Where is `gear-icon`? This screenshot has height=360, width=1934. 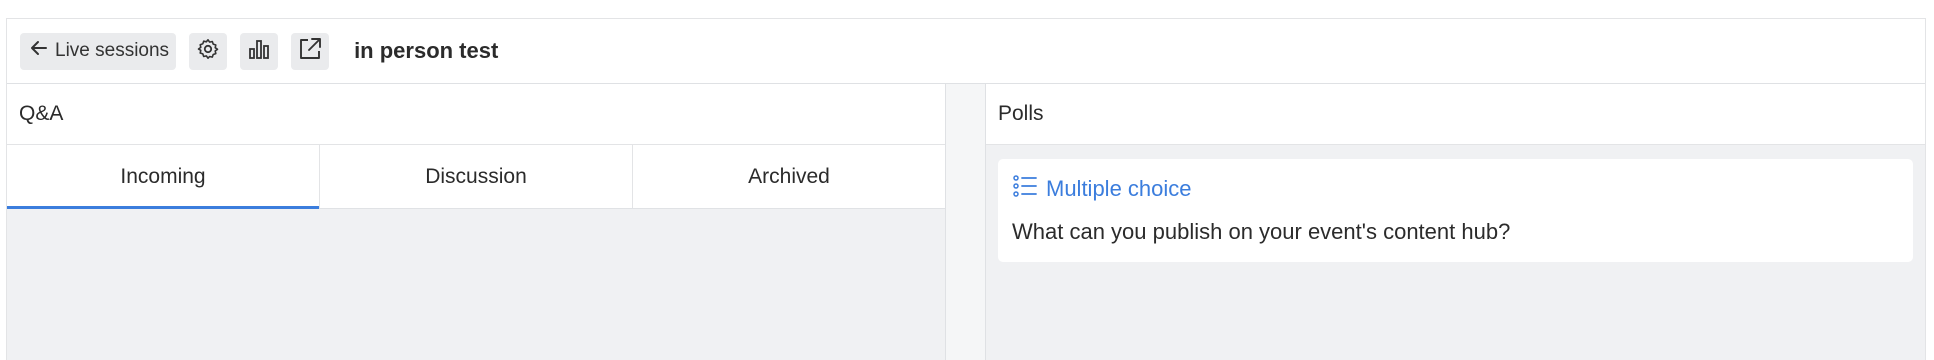
gear-icon is located at coordinates (208, 51).